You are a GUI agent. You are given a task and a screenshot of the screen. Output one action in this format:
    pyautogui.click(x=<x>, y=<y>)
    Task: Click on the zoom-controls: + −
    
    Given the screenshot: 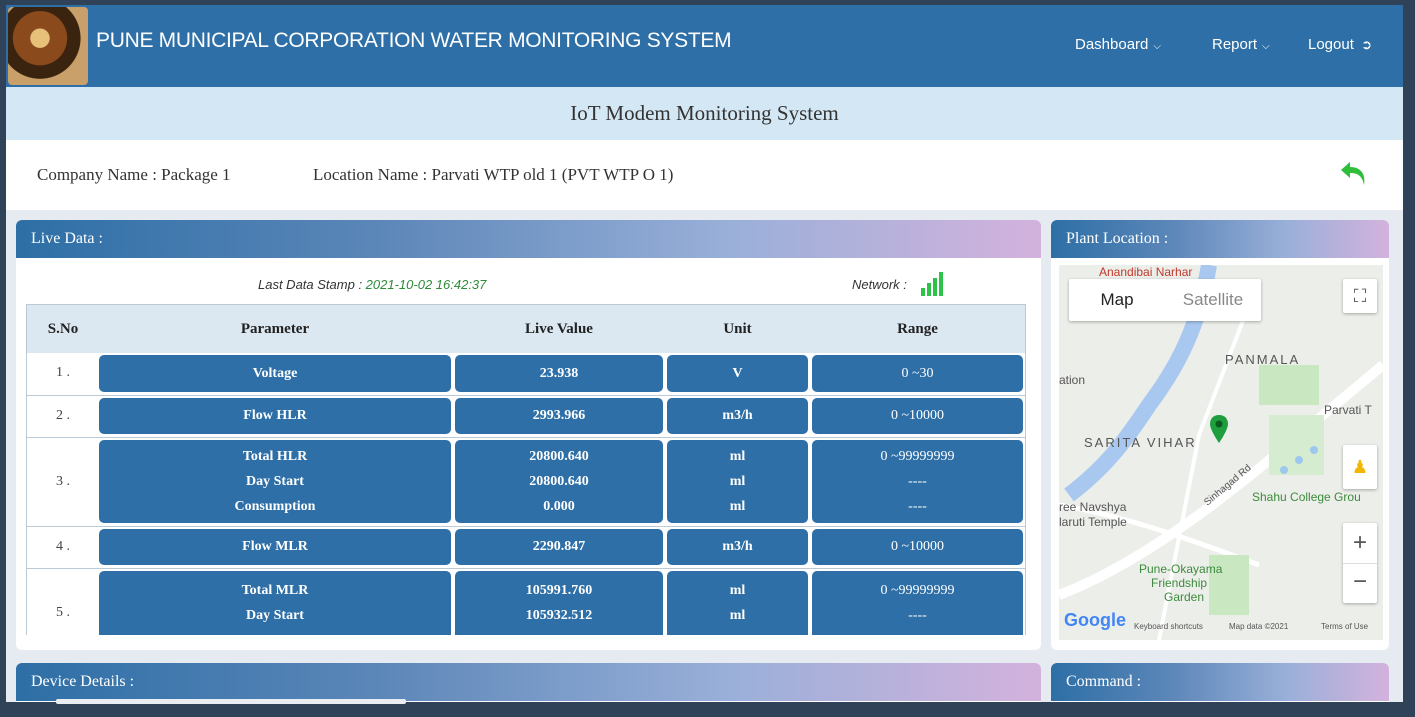 What is the action you would take?
    pyautogui.click(x=1360, y=563)
    